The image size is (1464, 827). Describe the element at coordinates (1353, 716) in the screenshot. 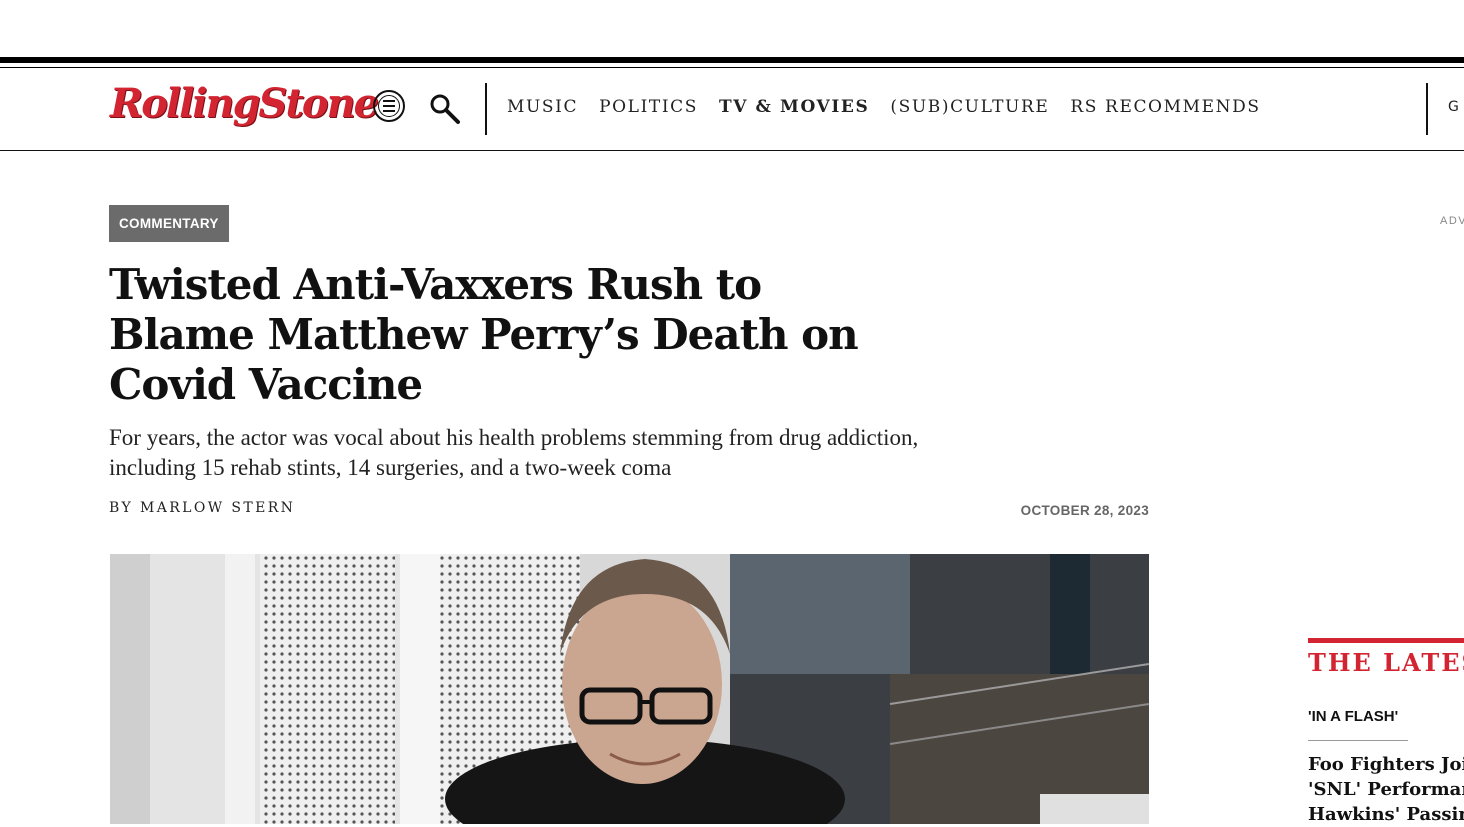

I see `latest-kicker: 'IN A FLASH'` at that location.